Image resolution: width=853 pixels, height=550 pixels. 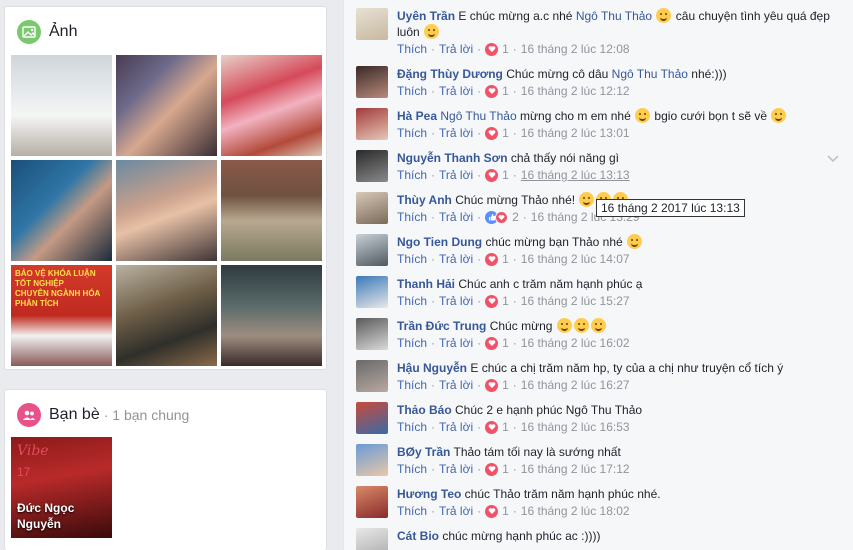 What do you see at coordinates (439, 242) in the screenshot?
I see `comment-author: Ngo Tien Dung` at bounding box center [439, 242].